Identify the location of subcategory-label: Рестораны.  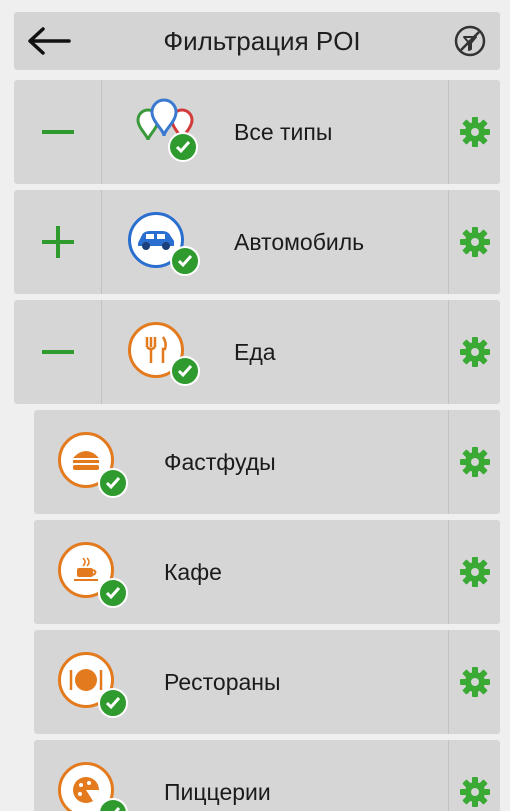
(222, 681).